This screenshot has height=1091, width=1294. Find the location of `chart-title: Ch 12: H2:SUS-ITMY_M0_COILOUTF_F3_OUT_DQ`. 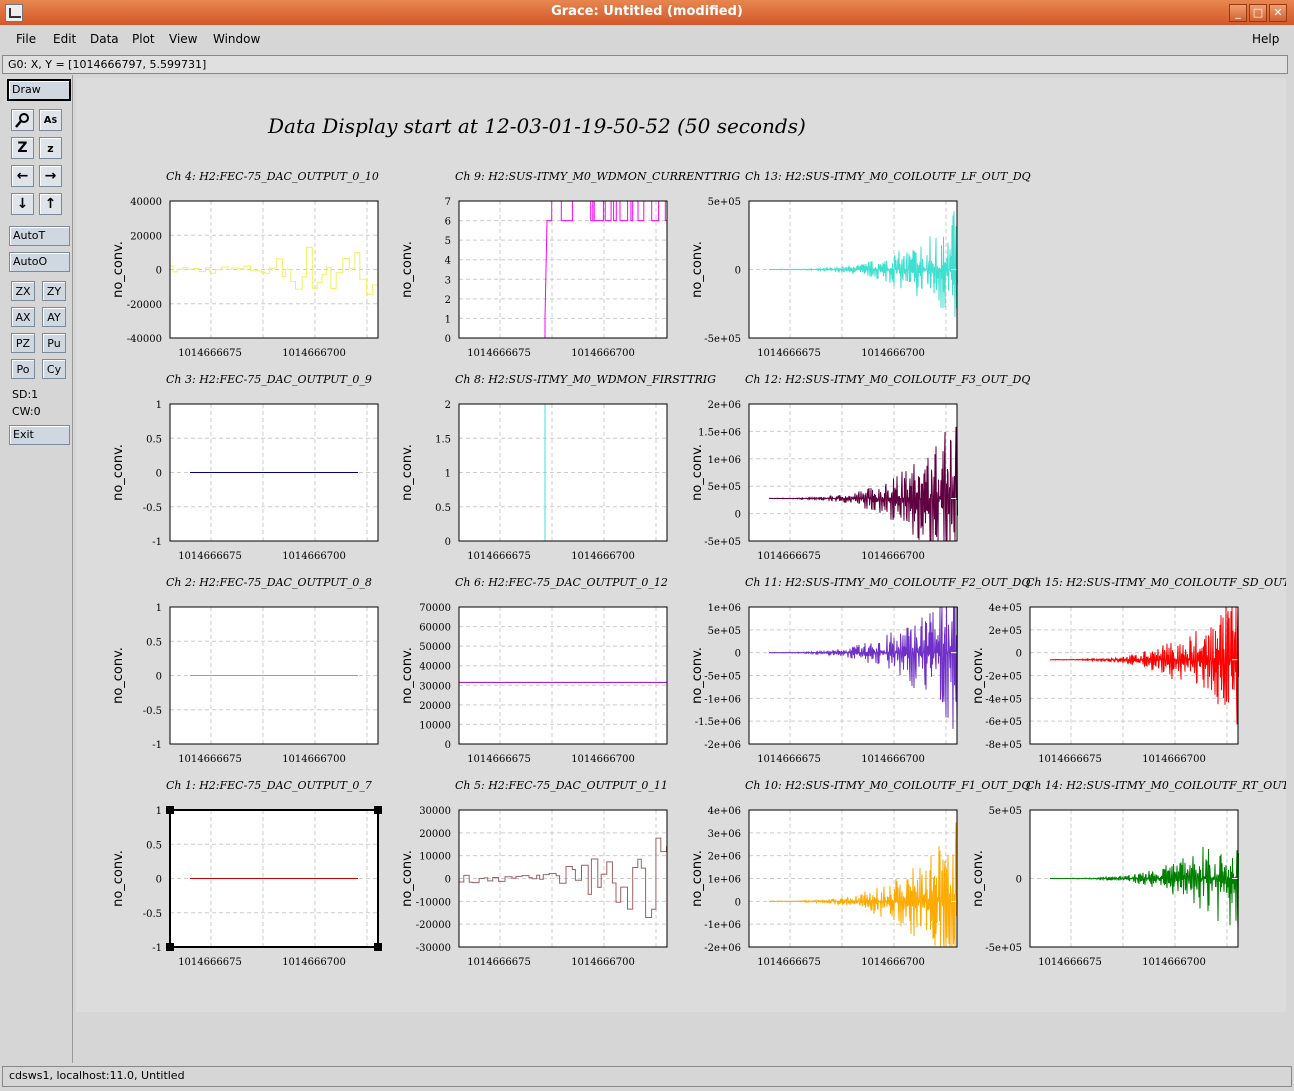

chart-title: Ch 12: H2:SUS-ITMY_M0_COILOUTF_F3_OUT_DQ is located at coordinates (887, 379).